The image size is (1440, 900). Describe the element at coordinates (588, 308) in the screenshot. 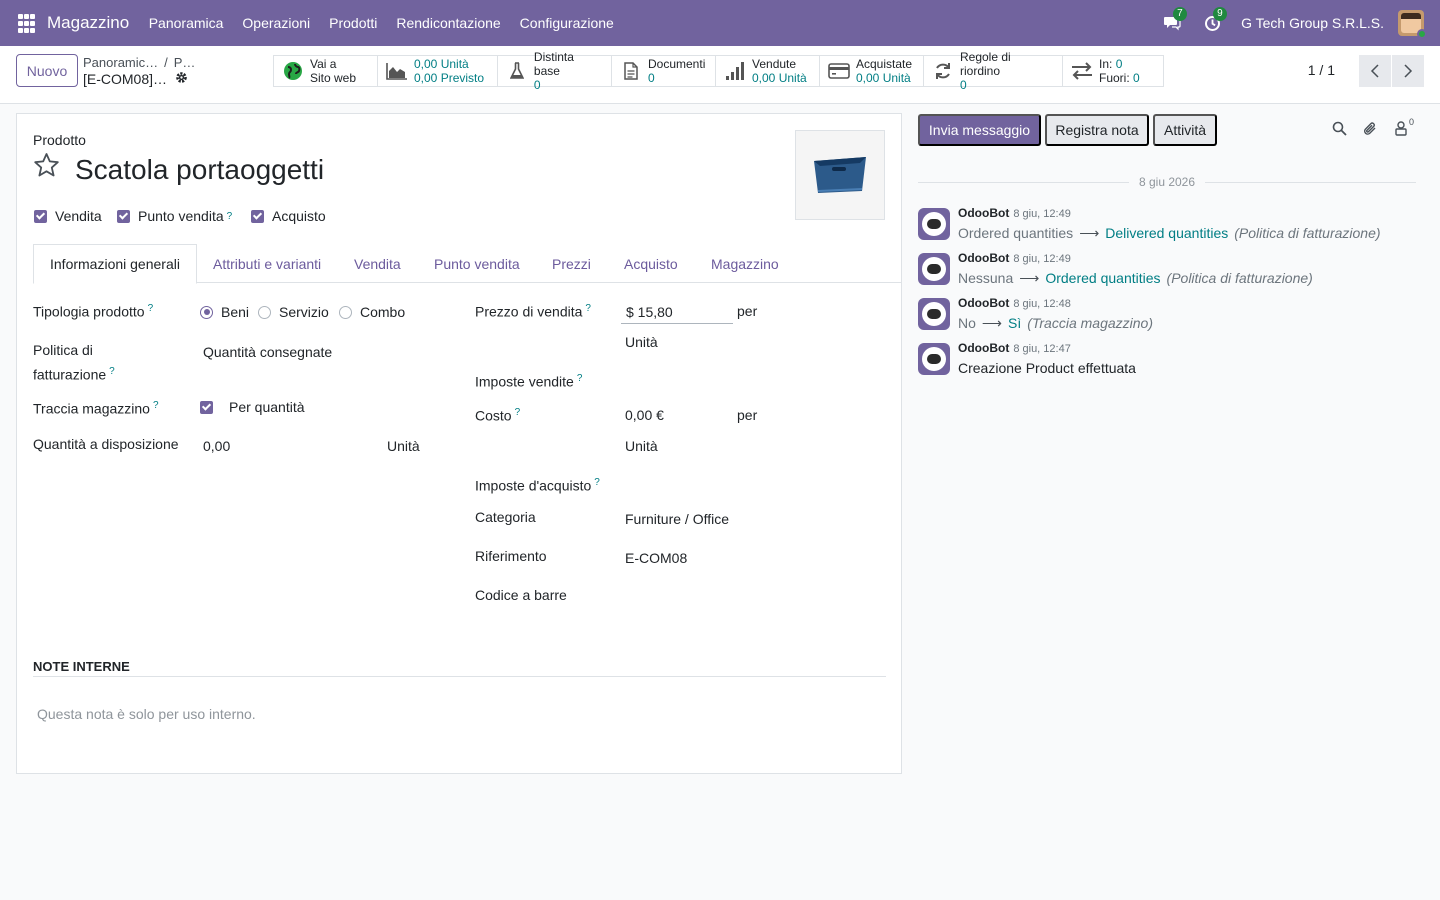

I see `sale-price-help-icon: ?` at that location.